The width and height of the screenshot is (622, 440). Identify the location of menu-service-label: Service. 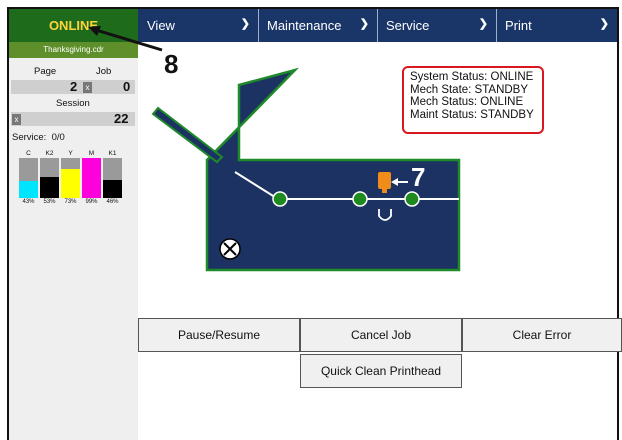
(408, 25).